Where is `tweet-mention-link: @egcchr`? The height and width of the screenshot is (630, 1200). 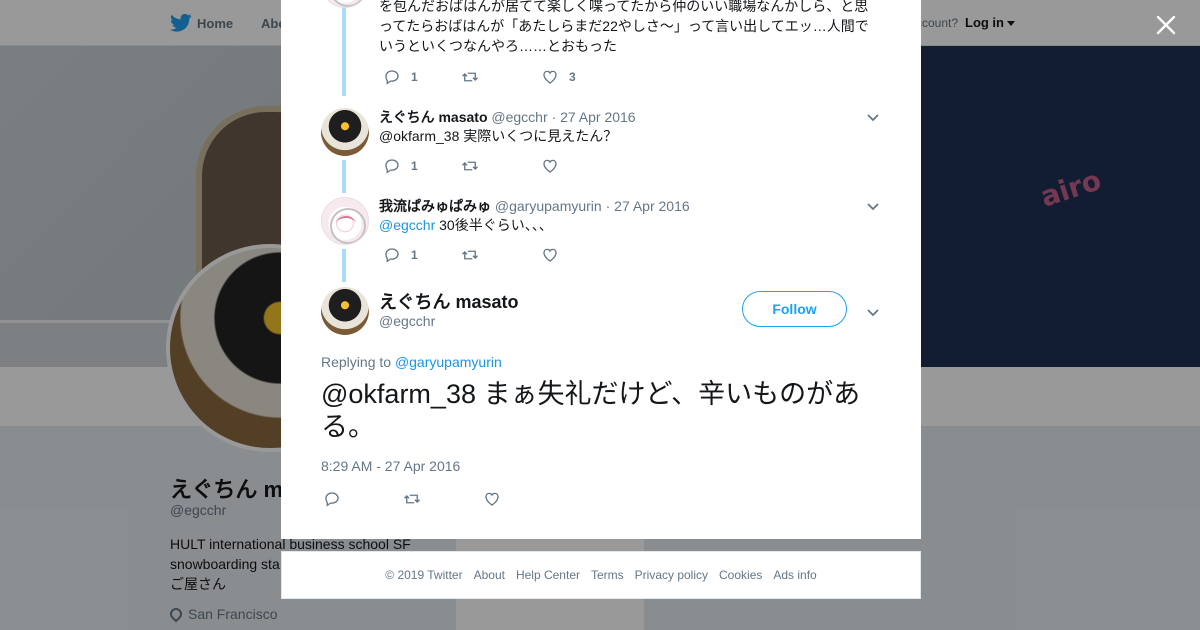
tweet-mention-link: @egcchr is located at coordinates (407, 225).